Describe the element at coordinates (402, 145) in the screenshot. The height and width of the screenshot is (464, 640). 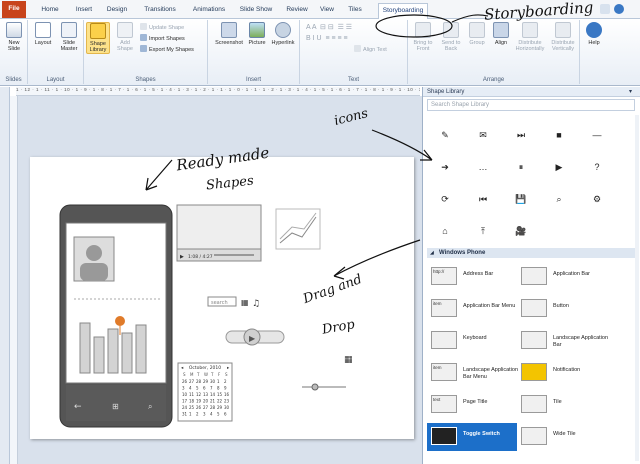
I see `icons-arrow` at that location.